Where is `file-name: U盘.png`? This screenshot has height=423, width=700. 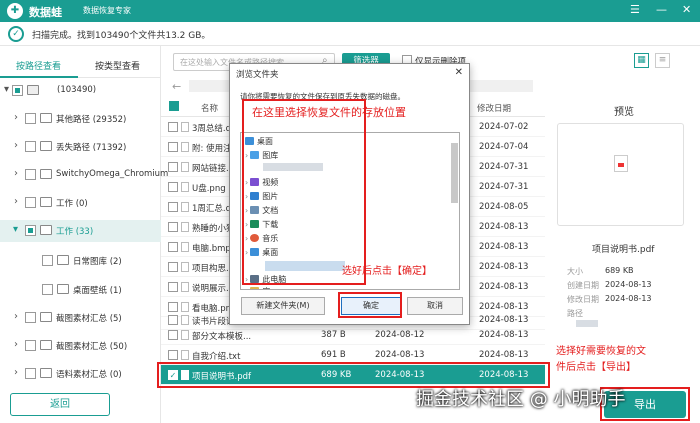
file-name: U盘.png is located at coordinates (209, 189).